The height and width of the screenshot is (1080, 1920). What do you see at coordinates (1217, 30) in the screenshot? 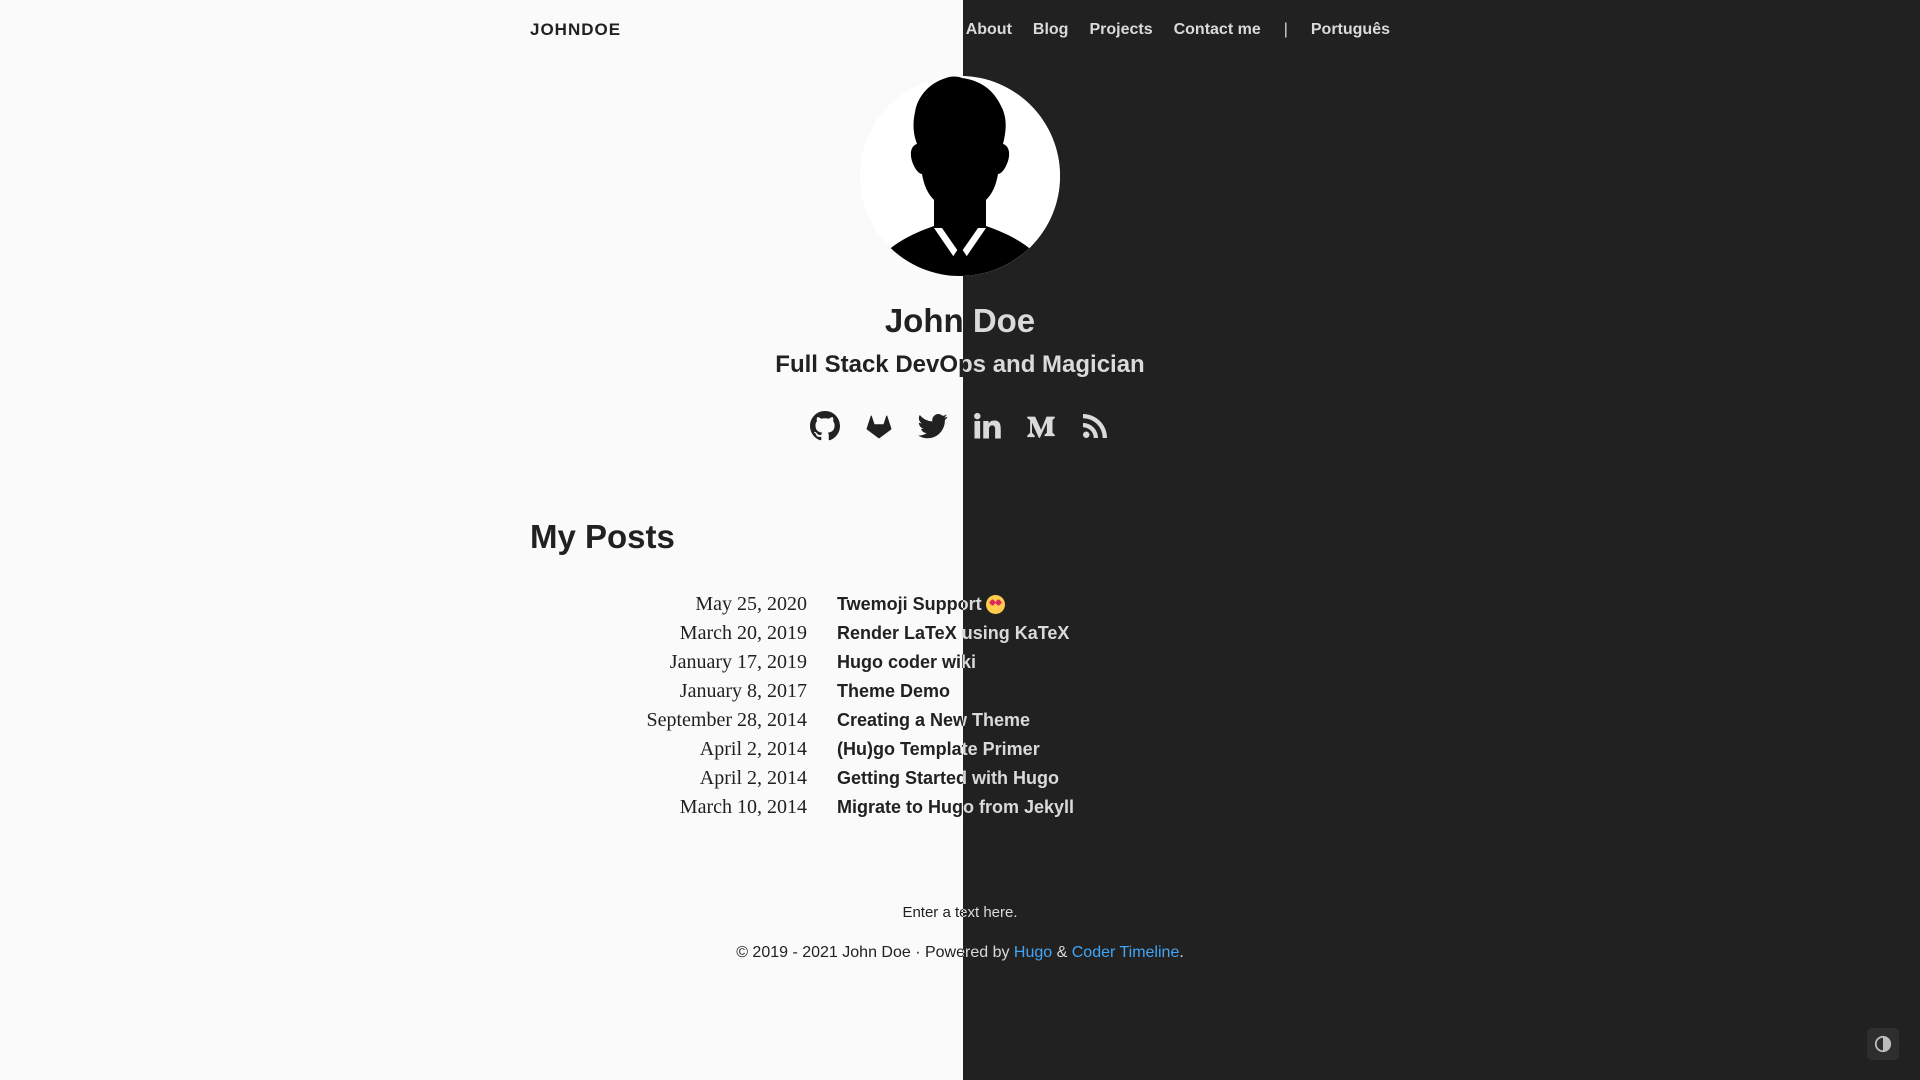
I see `nav-item-contact: Contact me` at bounding box center [1217, 30].